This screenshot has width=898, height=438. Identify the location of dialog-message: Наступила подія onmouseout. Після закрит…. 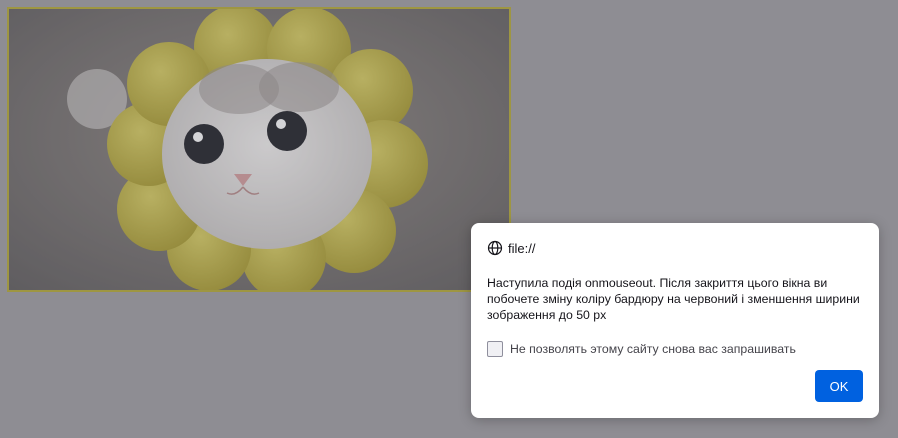
(673, 299).